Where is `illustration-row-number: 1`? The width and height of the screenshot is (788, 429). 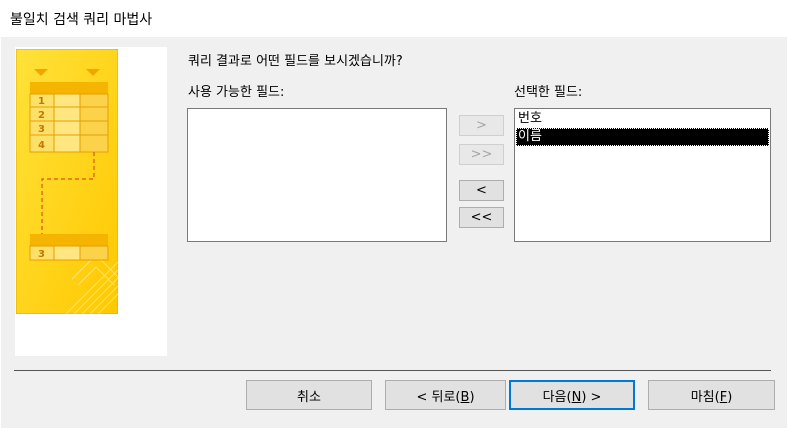 illustration-row-number: 1 is located at coordinates (41, 101).